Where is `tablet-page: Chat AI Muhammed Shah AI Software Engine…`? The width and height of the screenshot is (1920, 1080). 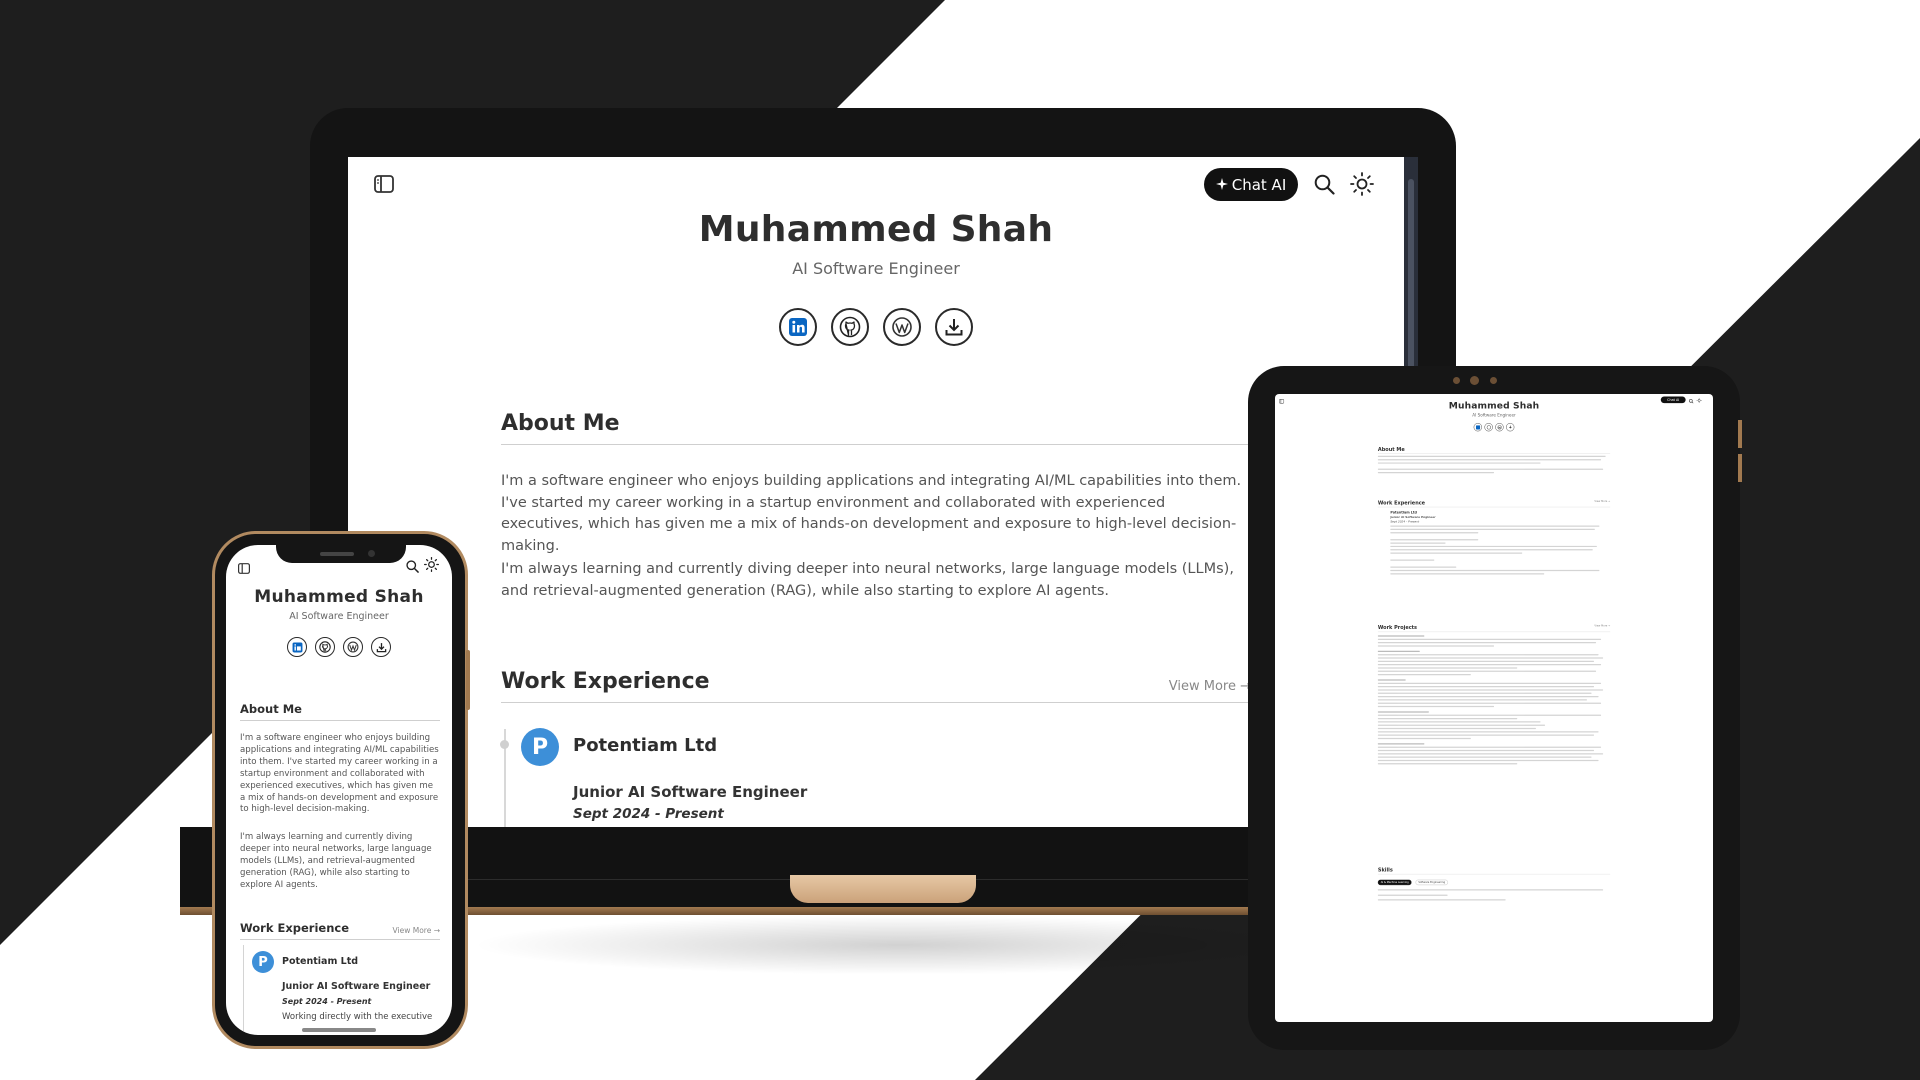 tablet-page: Chat AI Muhammed Shah AI Software Engine… is located at coordinates (1494, 708).